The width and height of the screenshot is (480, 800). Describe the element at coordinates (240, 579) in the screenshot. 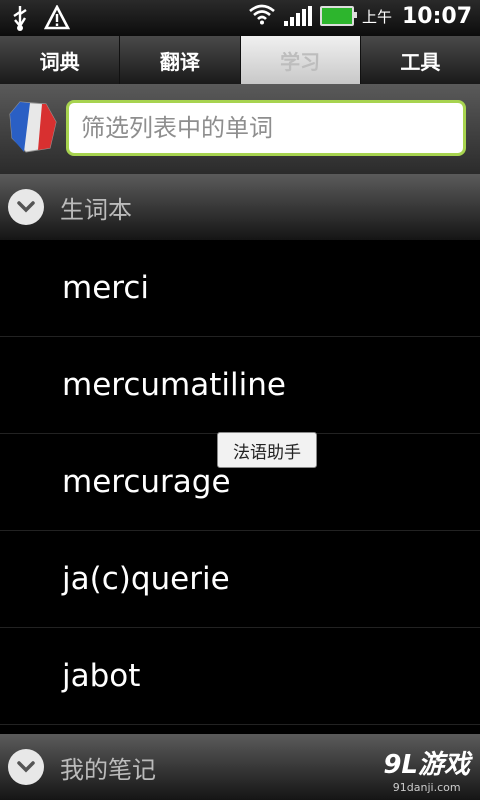

I see `list-item: ja(c)querie` at that location.